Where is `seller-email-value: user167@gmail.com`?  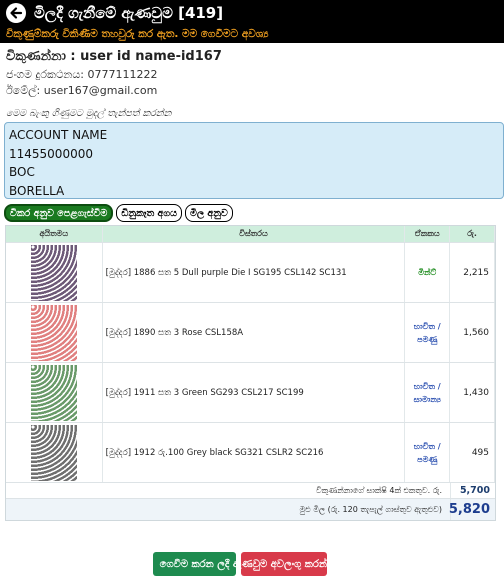
seller-email-value: user167@gmail.com is located at coordinates (100, 90).